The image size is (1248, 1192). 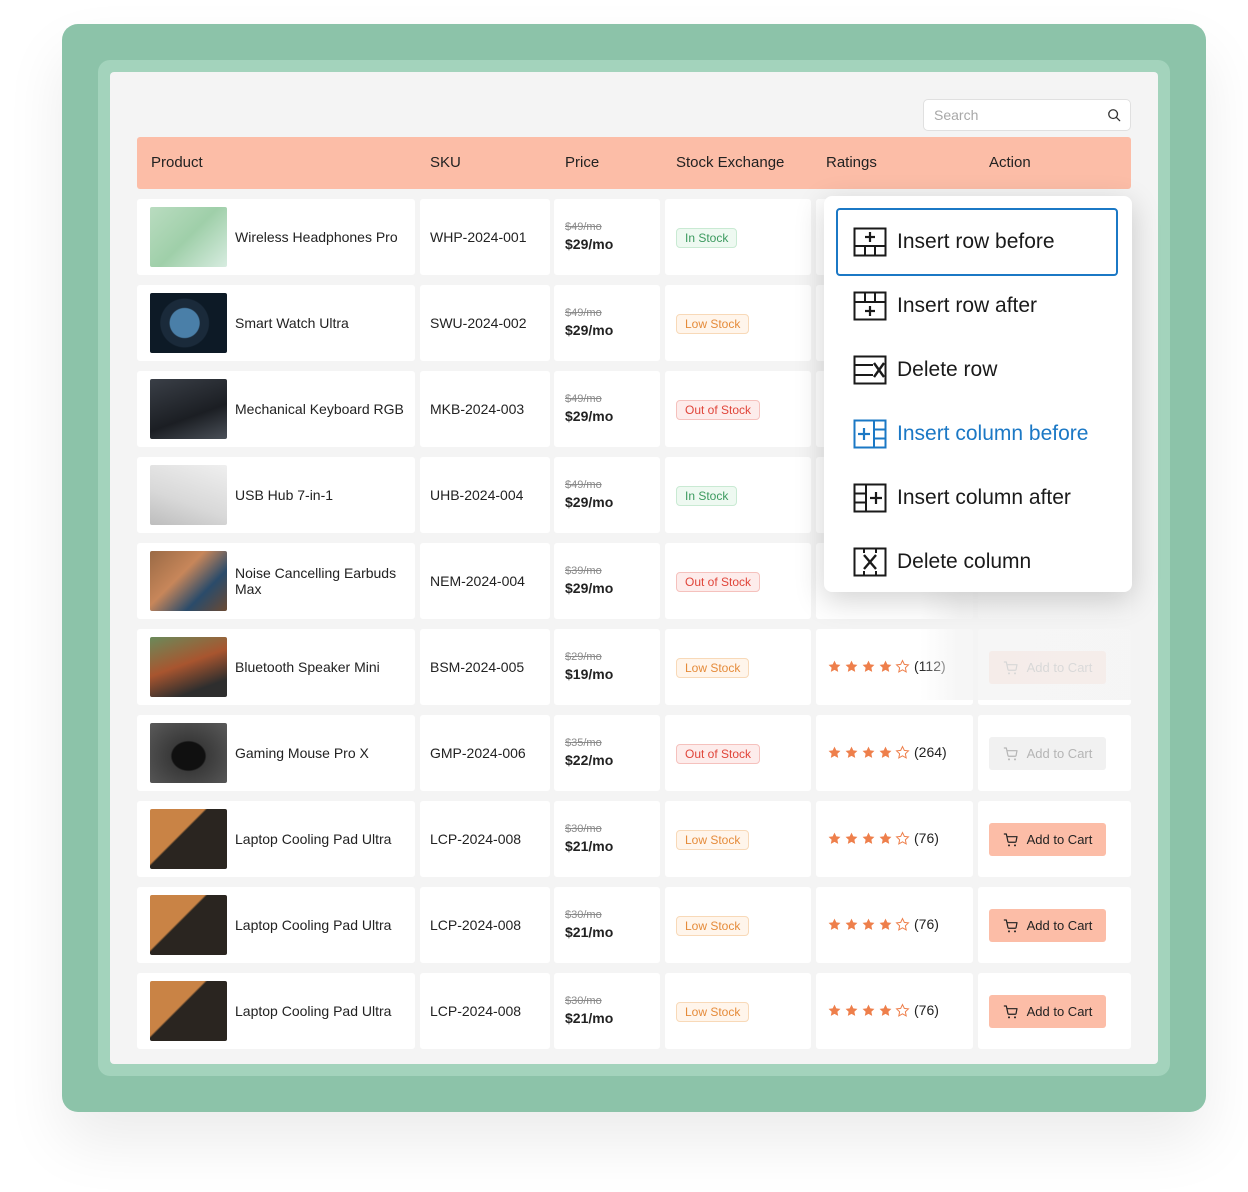 I want to click on price-cell: $35/mo $22/mo, so click(x=607, y=753).